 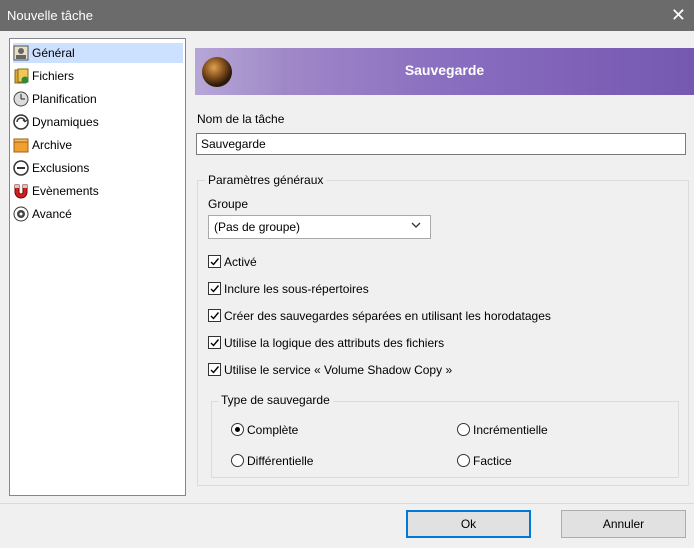 What do you see at coordinates (64, 99) in the screenshot?
I see `sidebar-item-label: Planification` at bounding box center [64, 99].